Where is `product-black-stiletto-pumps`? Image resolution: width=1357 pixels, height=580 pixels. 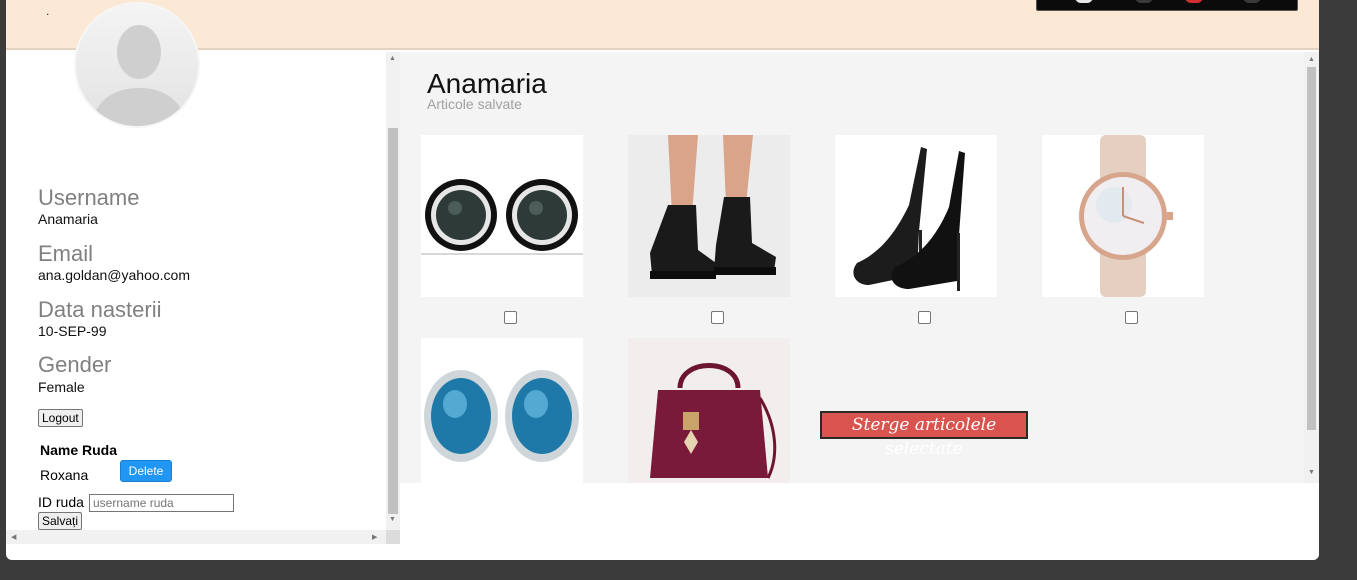
product-black-stiletto-pumps is located at coordinates (916, 216).